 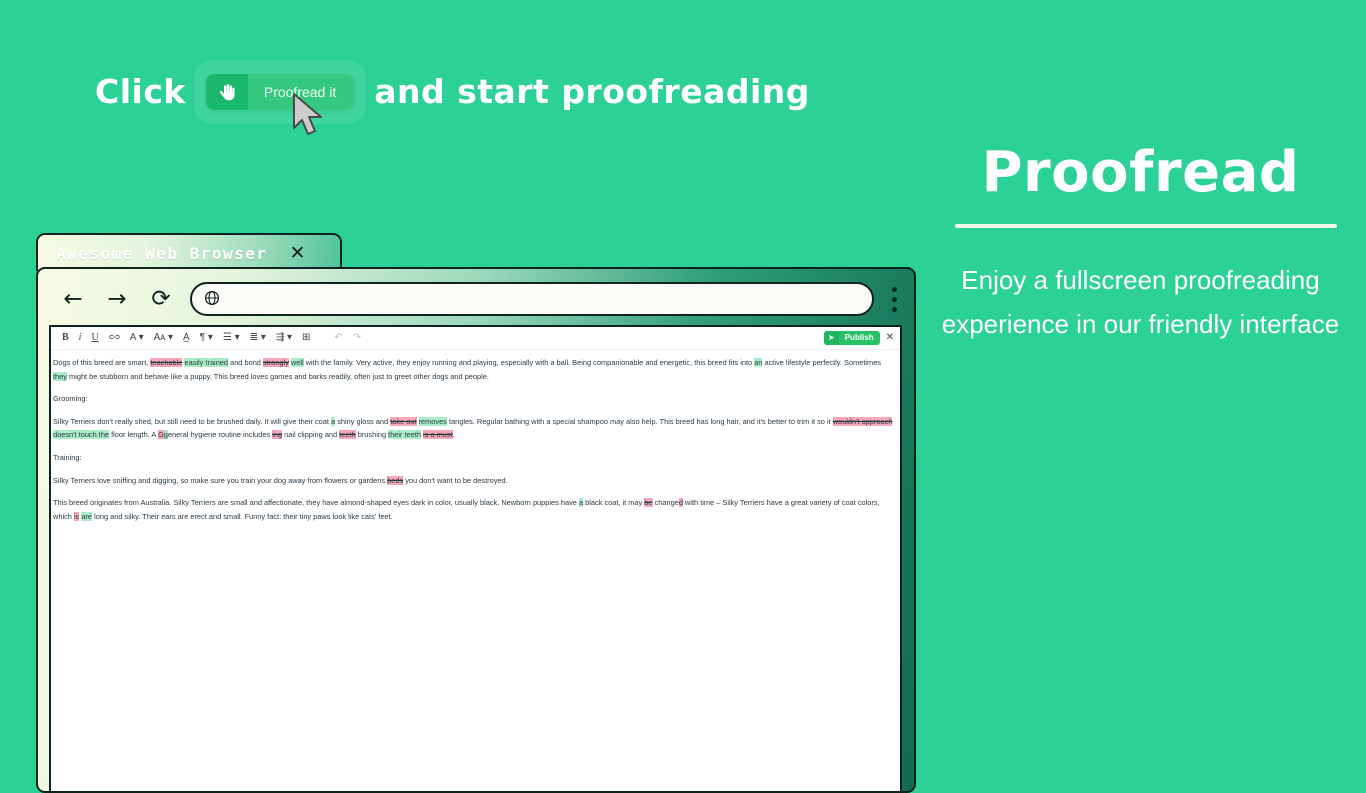 I want to click on insertion-mark: easily trained, so click(x=206, y=362).